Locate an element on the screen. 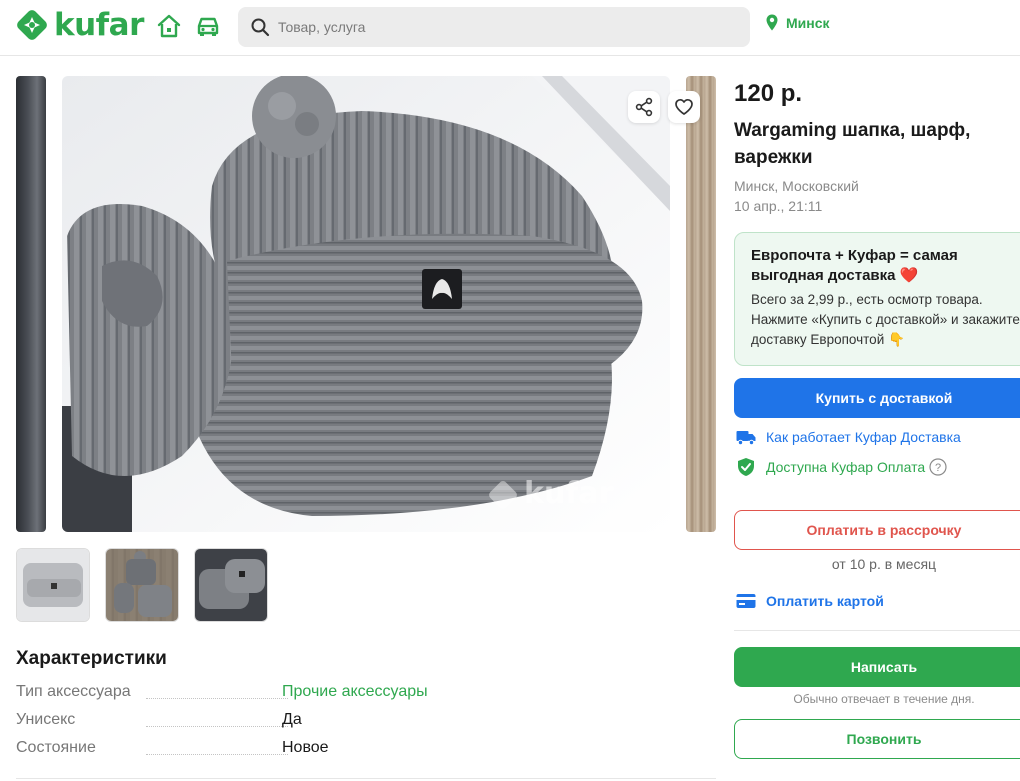  heart-icon is located at coordinates (684, 106).